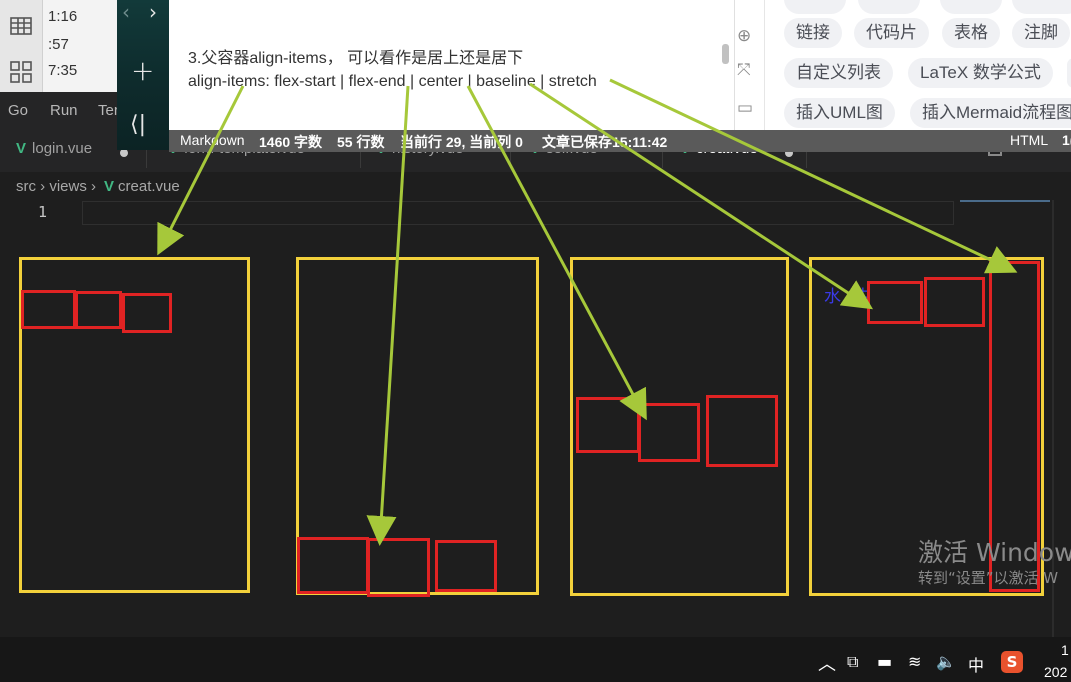 The height and width of the screenshot is (682, 1071). I want to click on arrow-center, so click(556, 253).